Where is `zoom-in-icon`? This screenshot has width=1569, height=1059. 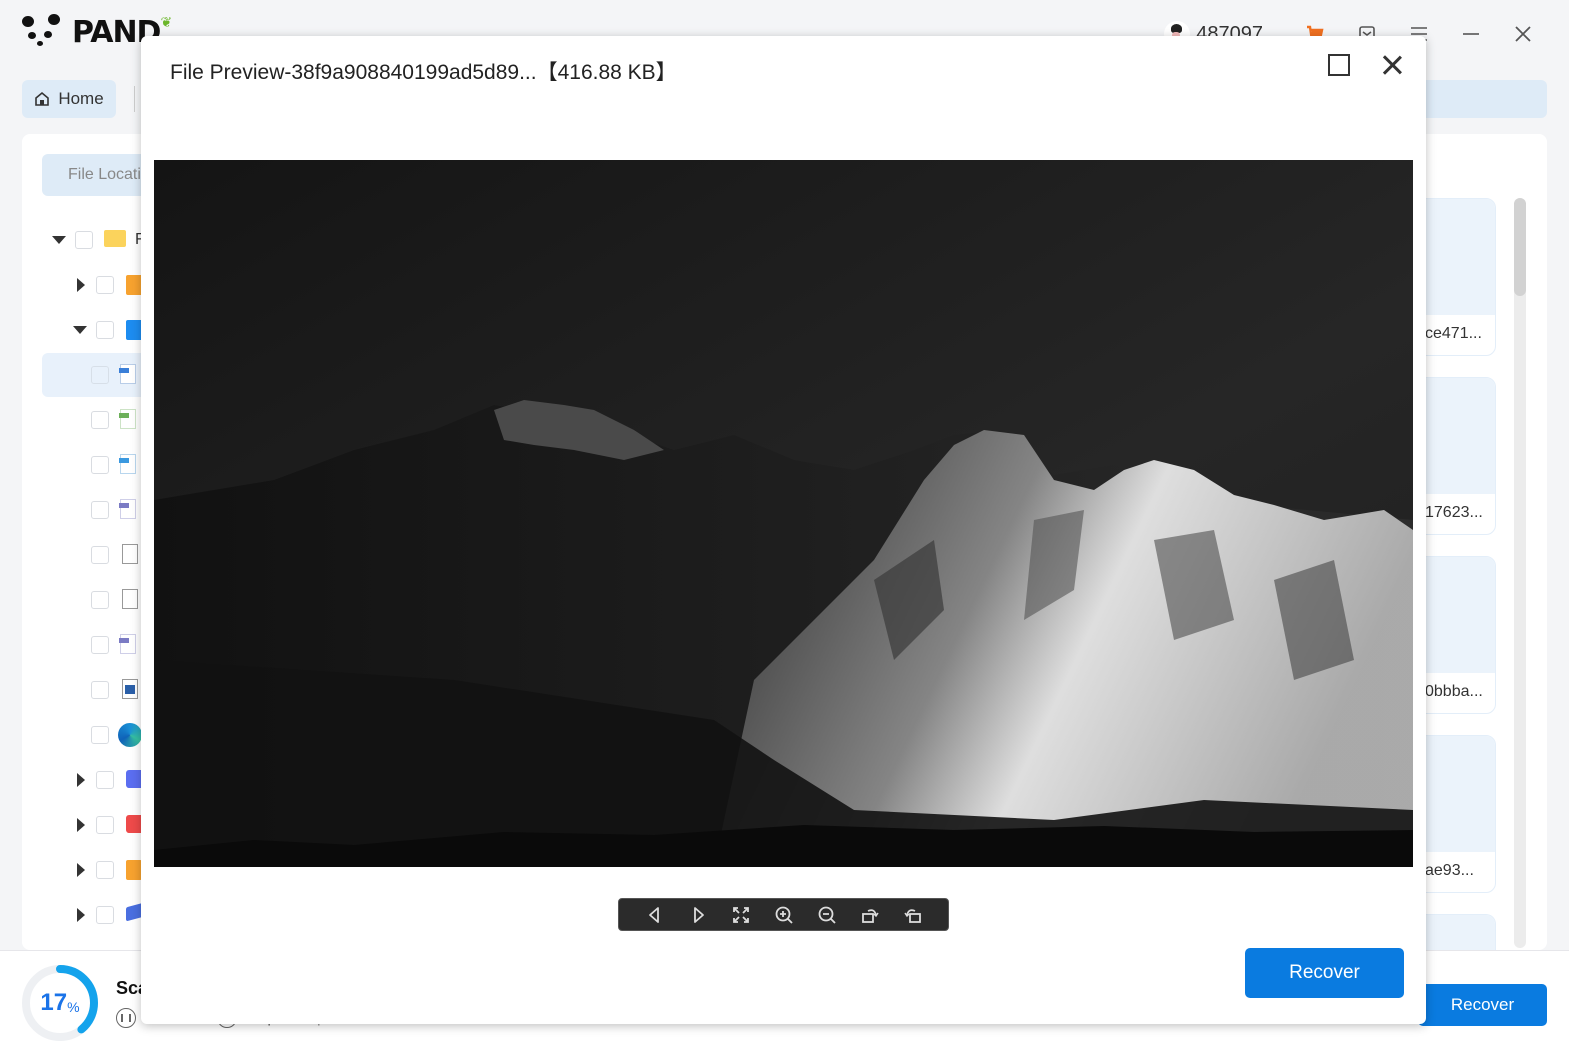 zoom-in-icon is located at coordinates (784, 915).